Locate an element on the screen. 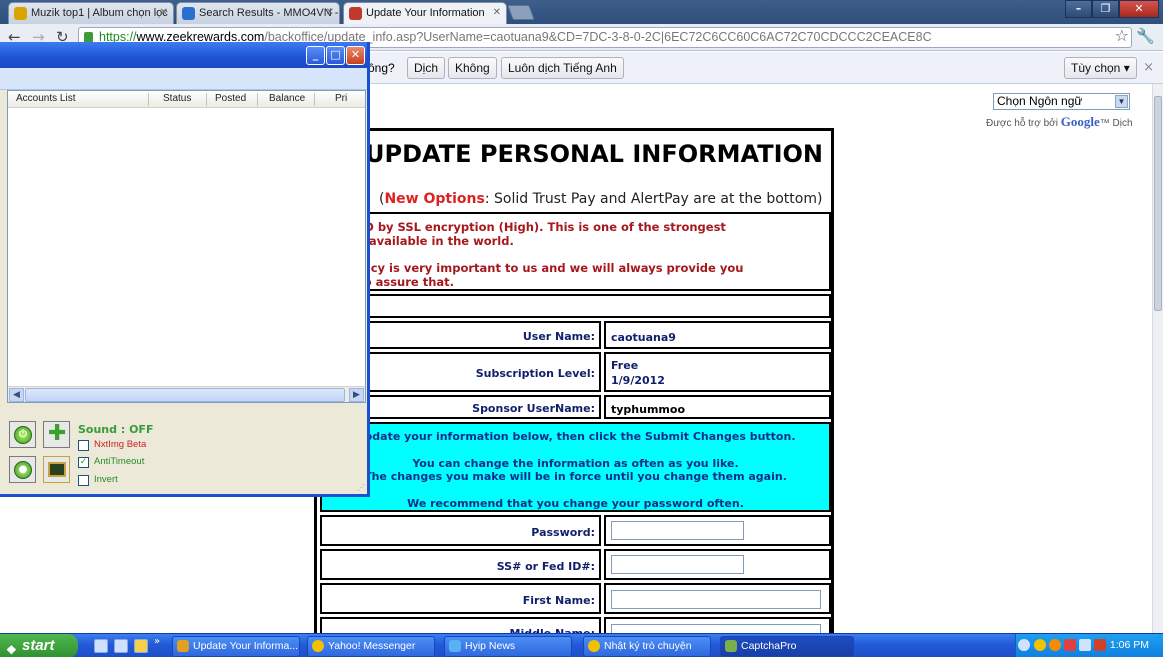 The width and height of the screenshot is (1163, 657). column-pri: Pri is located at coordinates (341, 98).